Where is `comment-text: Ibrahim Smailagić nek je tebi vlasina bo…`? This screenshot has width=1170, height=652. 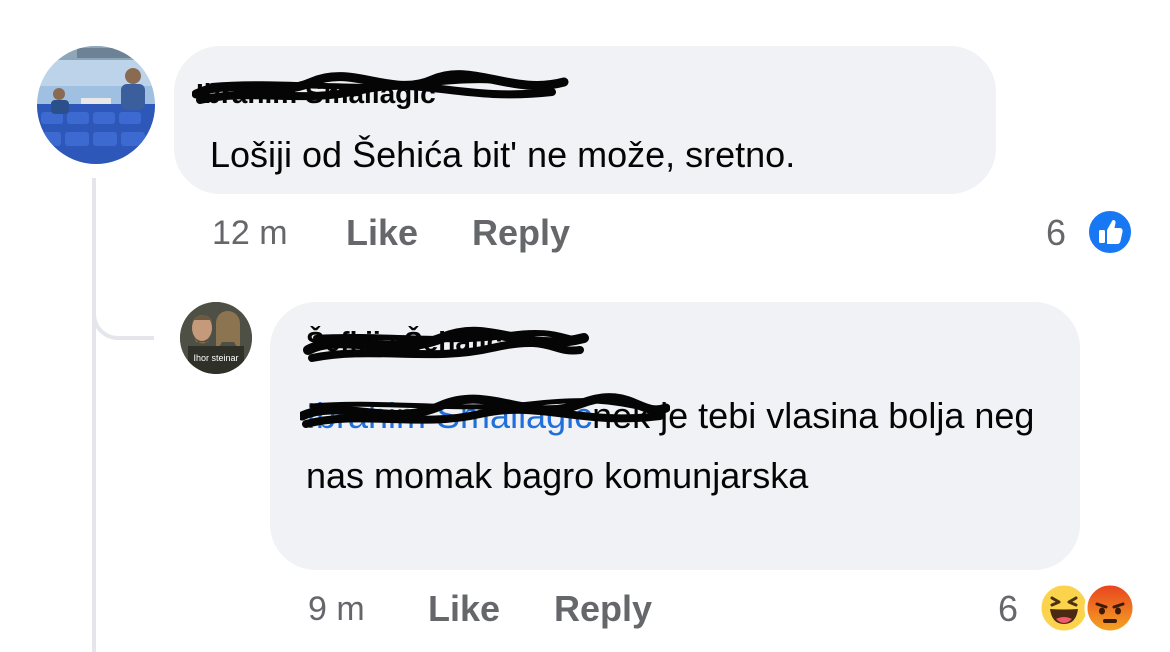
comment-text: Ibrahim Smailagić nek je tebi vlasina bo… is located at coordinates (683, 446).